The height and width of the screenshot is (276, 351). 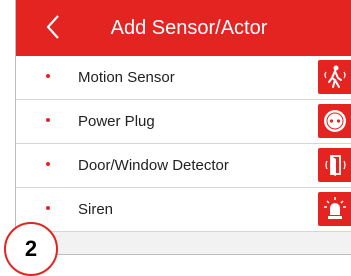 I want to click on motion-sensor-icon, so click(x=334, y=77).